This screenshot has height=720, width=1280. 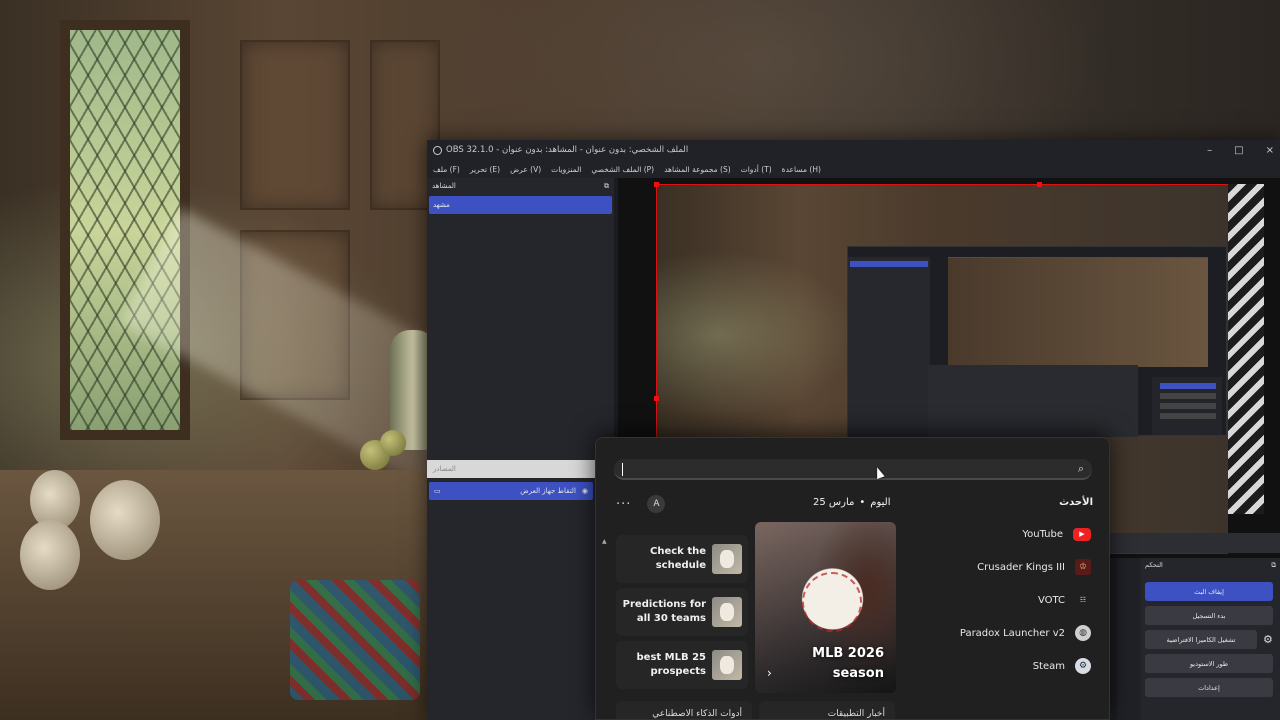 I want to click on scene-item: مشهد, so click(x=520, y=205).